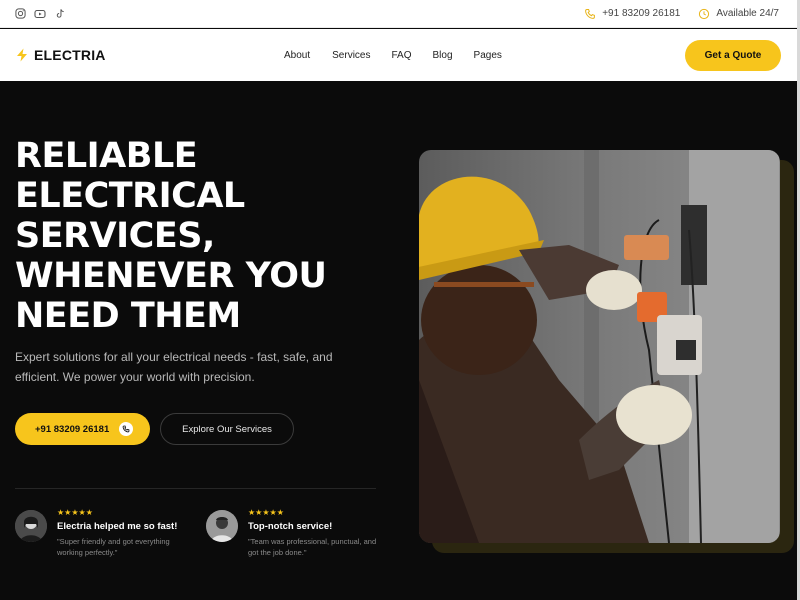 The image size is (800, 600). I want to click on call-button: +91 83209 26181, so click(82, 429).